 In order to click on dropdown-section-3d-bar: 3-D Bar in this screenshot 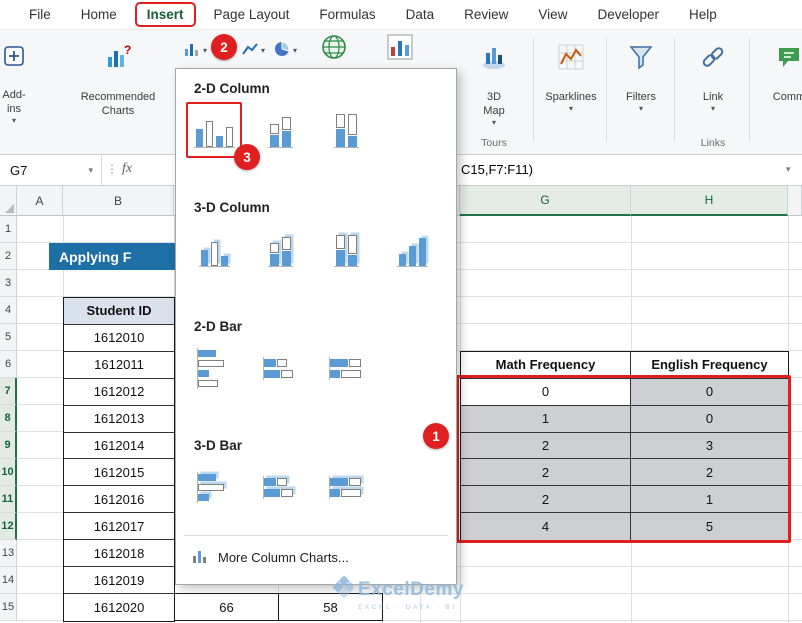, I will do `click(316, 474)`.